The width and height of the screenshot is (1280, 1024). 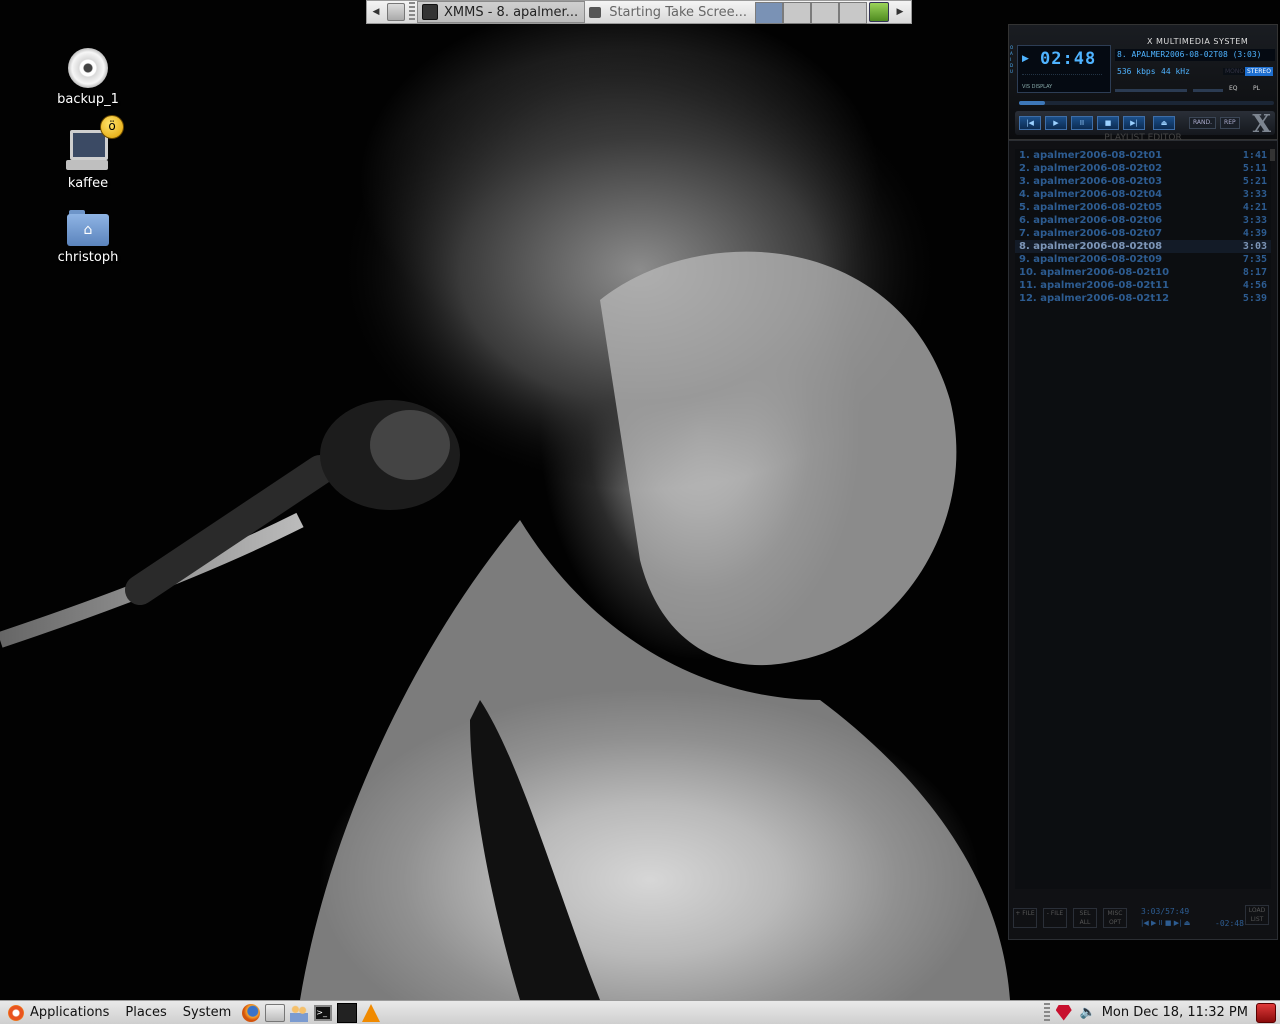 I want to click on terminal-launcher: >_, so click(x=323, y=1013).